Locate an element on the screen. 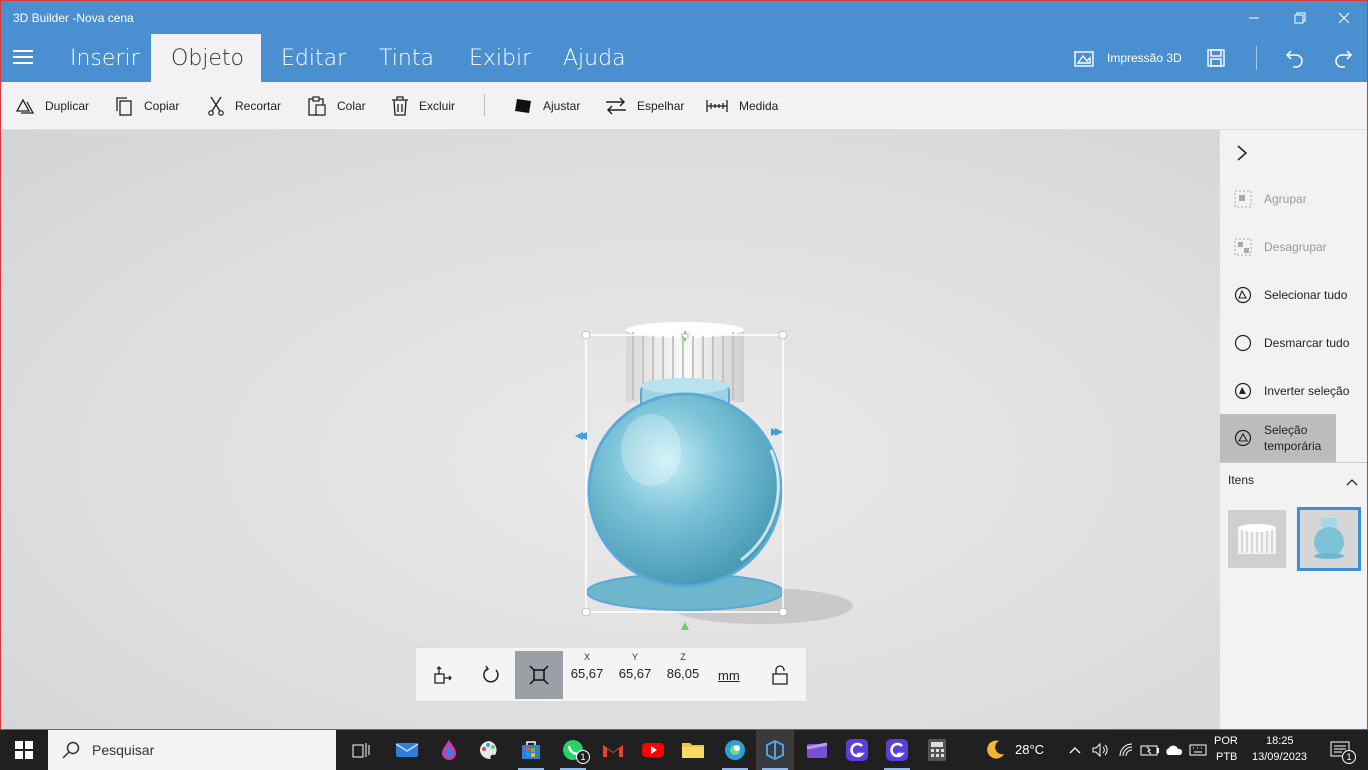 The width and height of the screenshot is (1368, 770). mirror-button: Espelhar is located at coordinates (644, 106).